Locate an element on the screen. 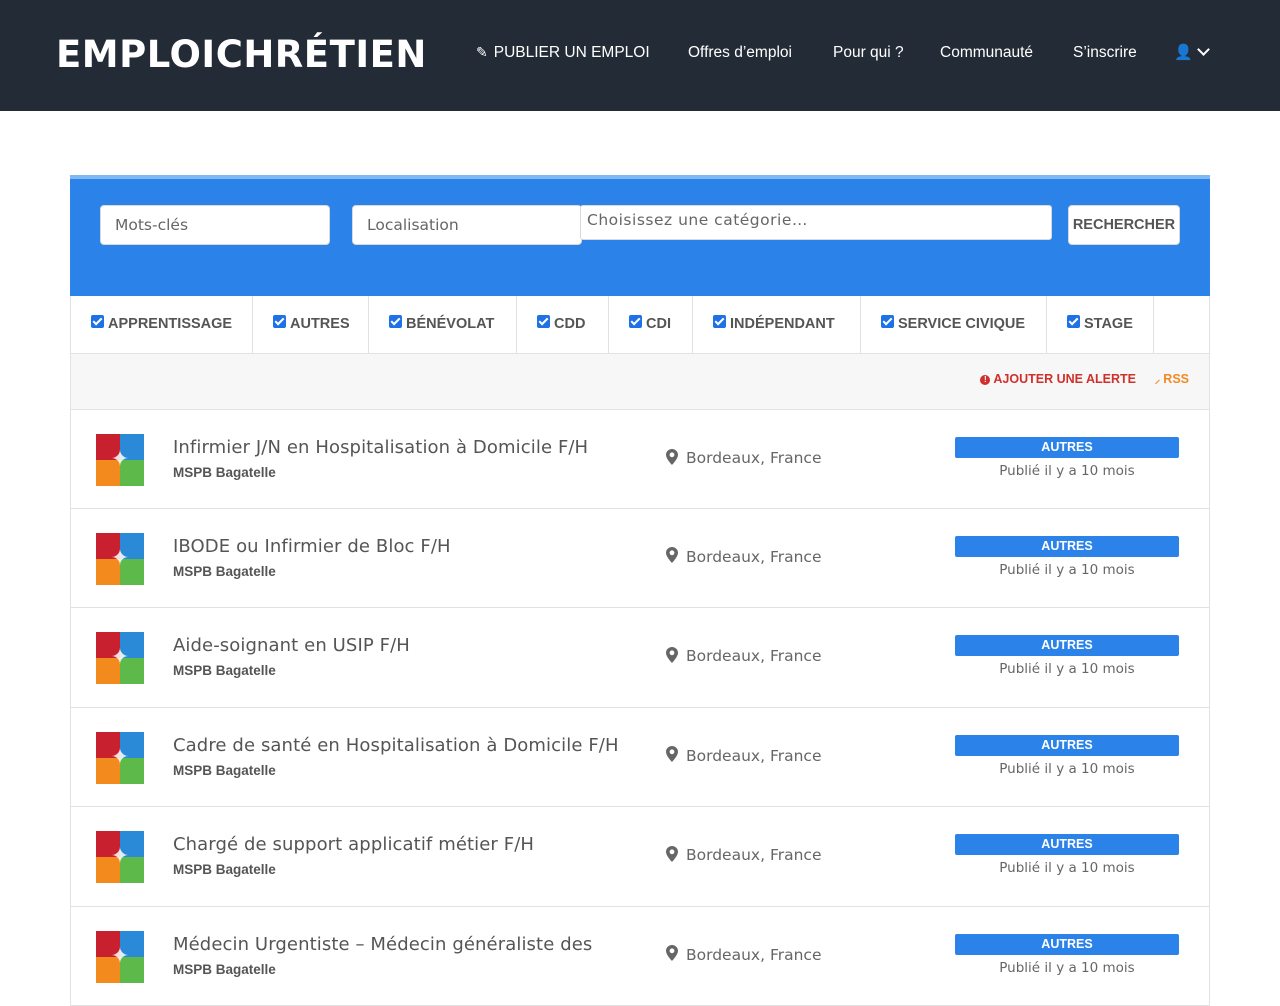  job-title: IBODE ou Infirmier de Bloc F/H is located at coordinates (312, 546).